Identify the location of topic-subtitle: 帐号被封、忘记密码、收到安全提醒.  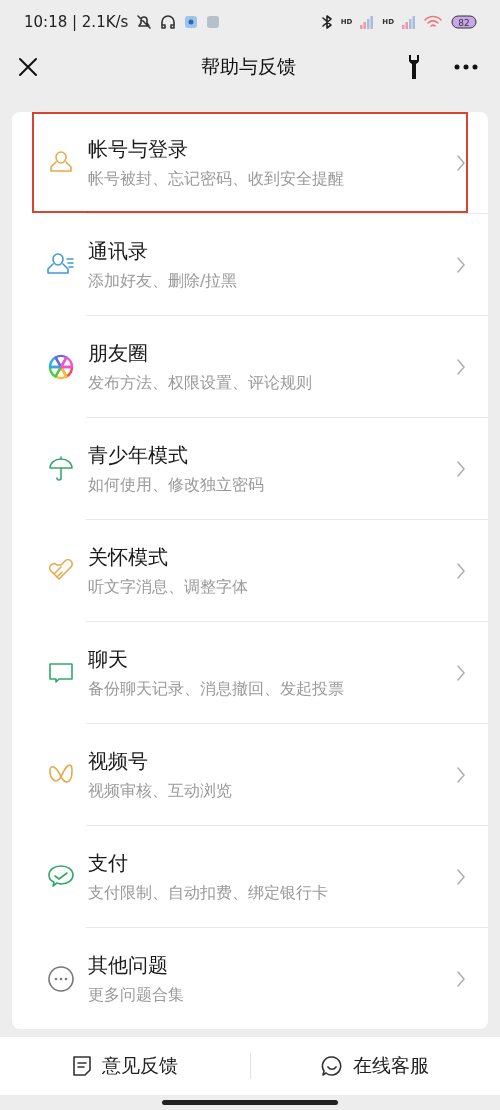
(216, 179).